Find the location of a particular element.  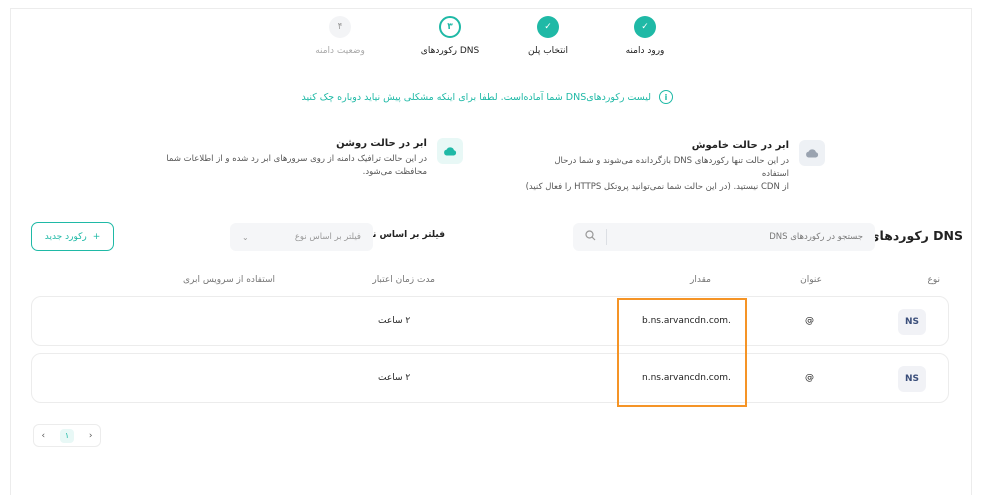

filter-label: فیلتر بر اساس نوع is located at coordinates (403, 235).